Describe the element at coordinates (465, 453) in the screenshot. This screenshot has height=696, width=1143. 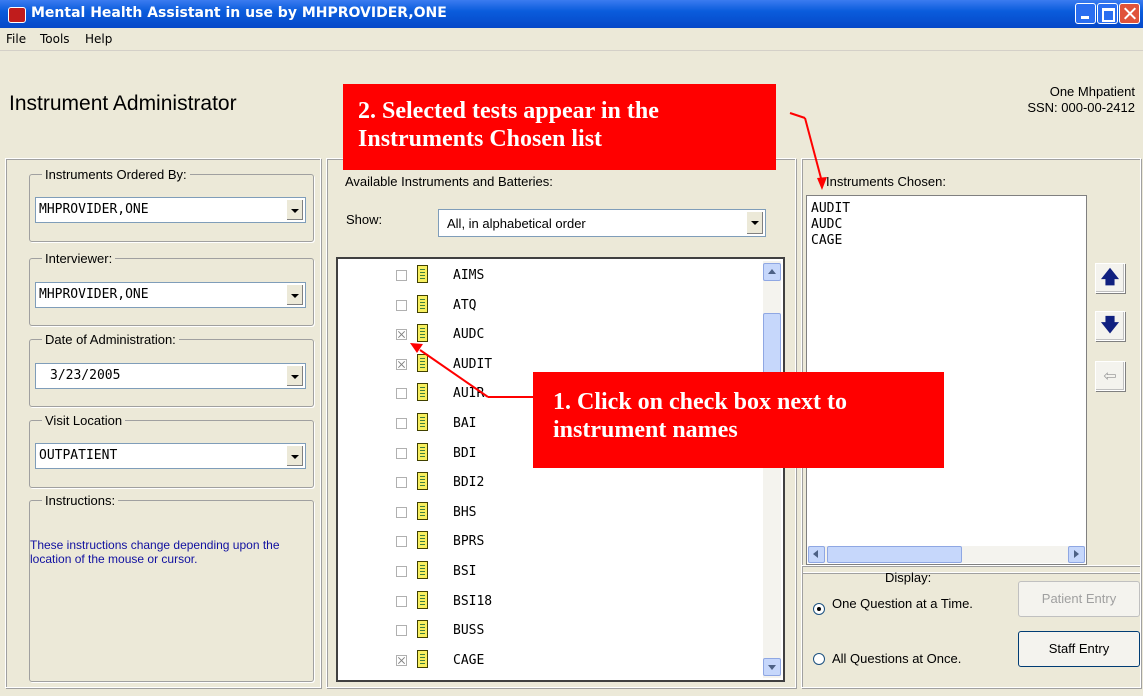
I see `instrument-name: BDI` at that location.